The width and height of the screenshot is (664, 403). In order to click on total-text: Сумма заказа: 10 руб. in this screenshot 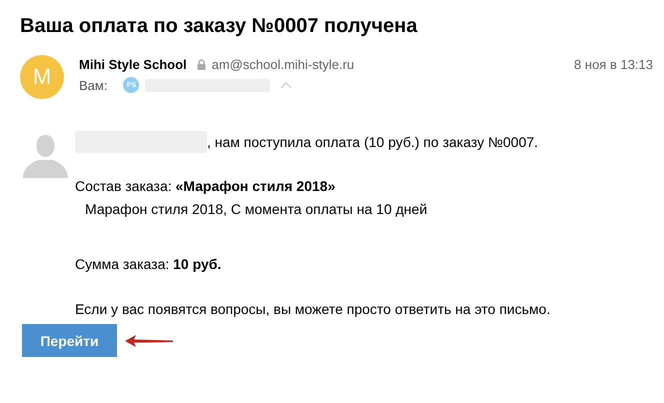, I will do `click(148, 264)`.